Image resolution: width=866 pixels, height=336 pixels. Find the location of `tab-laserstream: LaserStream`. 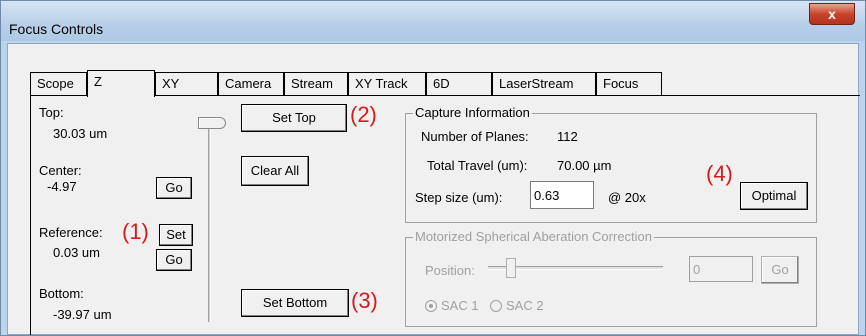

tab-laserstream: LaserStream is located at coordinates (544, 84).